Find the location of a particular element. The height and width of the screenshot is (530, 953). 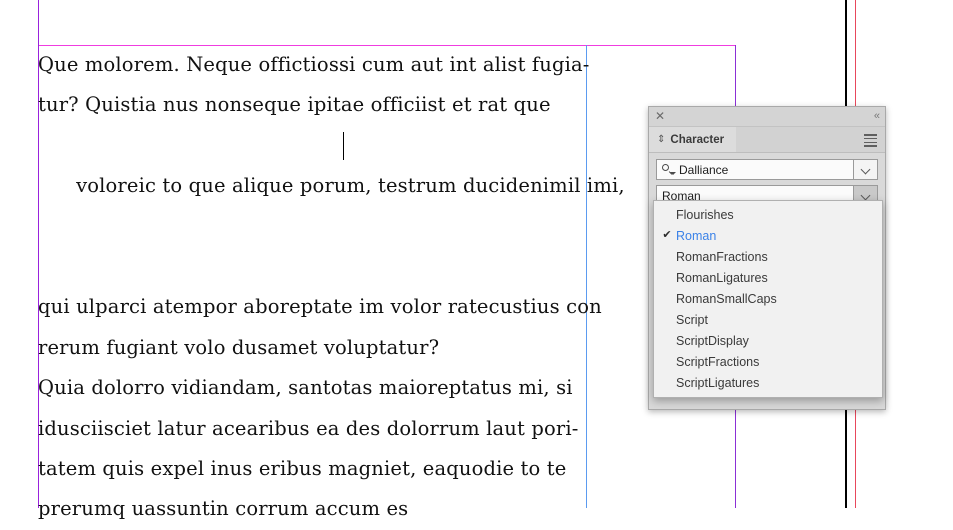

search-icon-lens is located at coordinates (665, 167).